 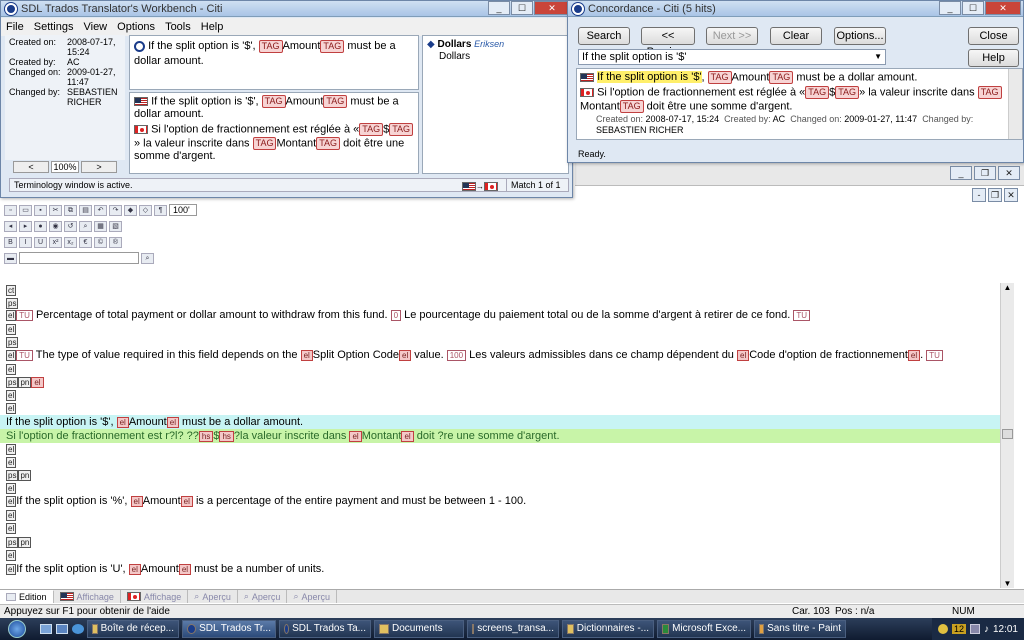 I want to click on superscript-icon: x², so click(x=55, y=242).